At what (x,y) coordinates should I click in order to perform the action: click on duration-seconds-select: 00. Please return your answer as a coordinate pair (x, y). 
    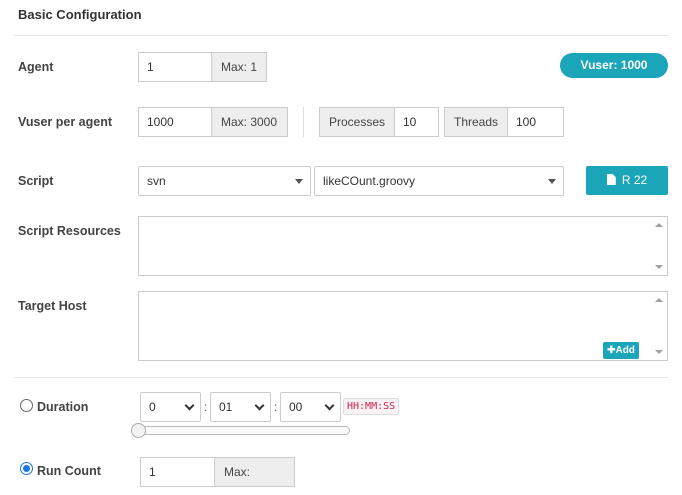
    Looking at the image, I should click on (310, 407).